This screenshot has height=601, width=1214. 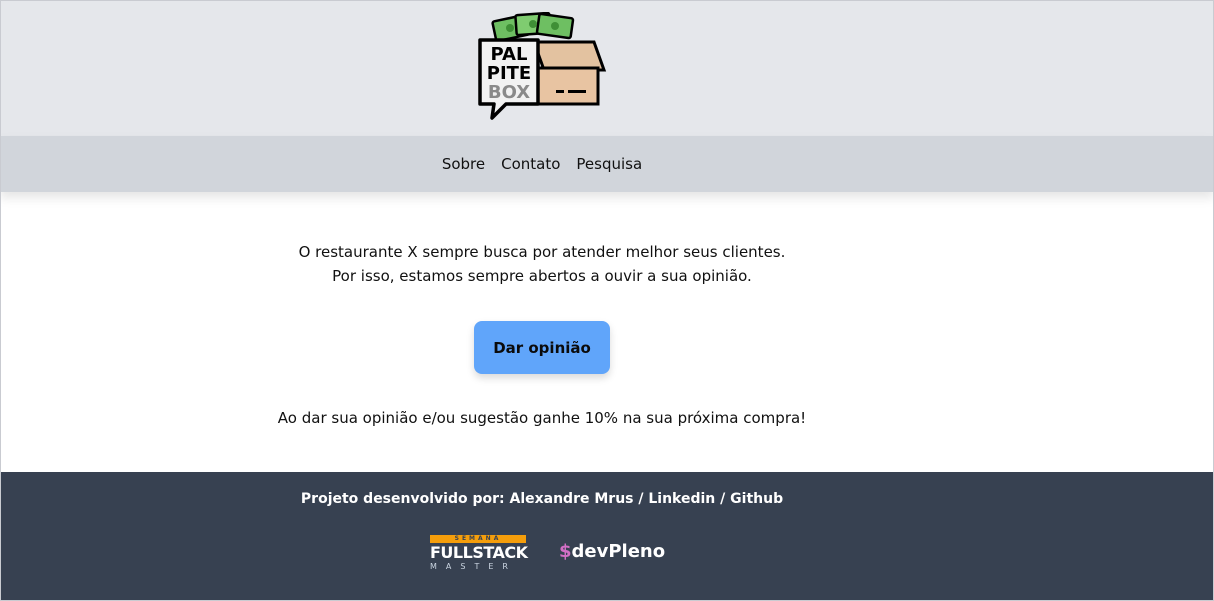 What do you see at coordinates (478, 539) in the screenshot?
I see `fullstack-logo-top: SEMANA` at bounding box center [478, 539].